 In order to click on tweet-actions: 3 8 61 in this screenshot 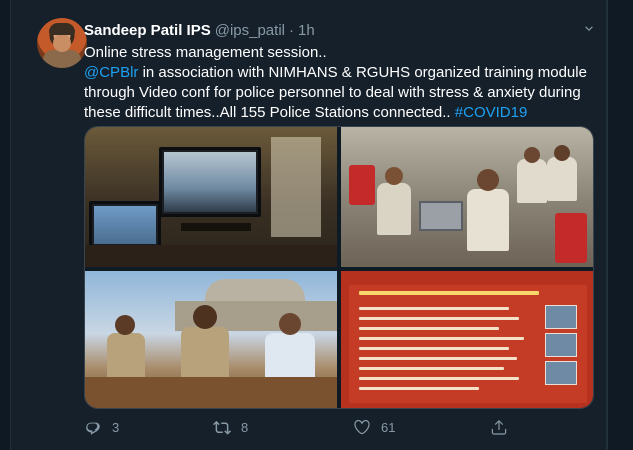, I will do `click(339, 427)`.